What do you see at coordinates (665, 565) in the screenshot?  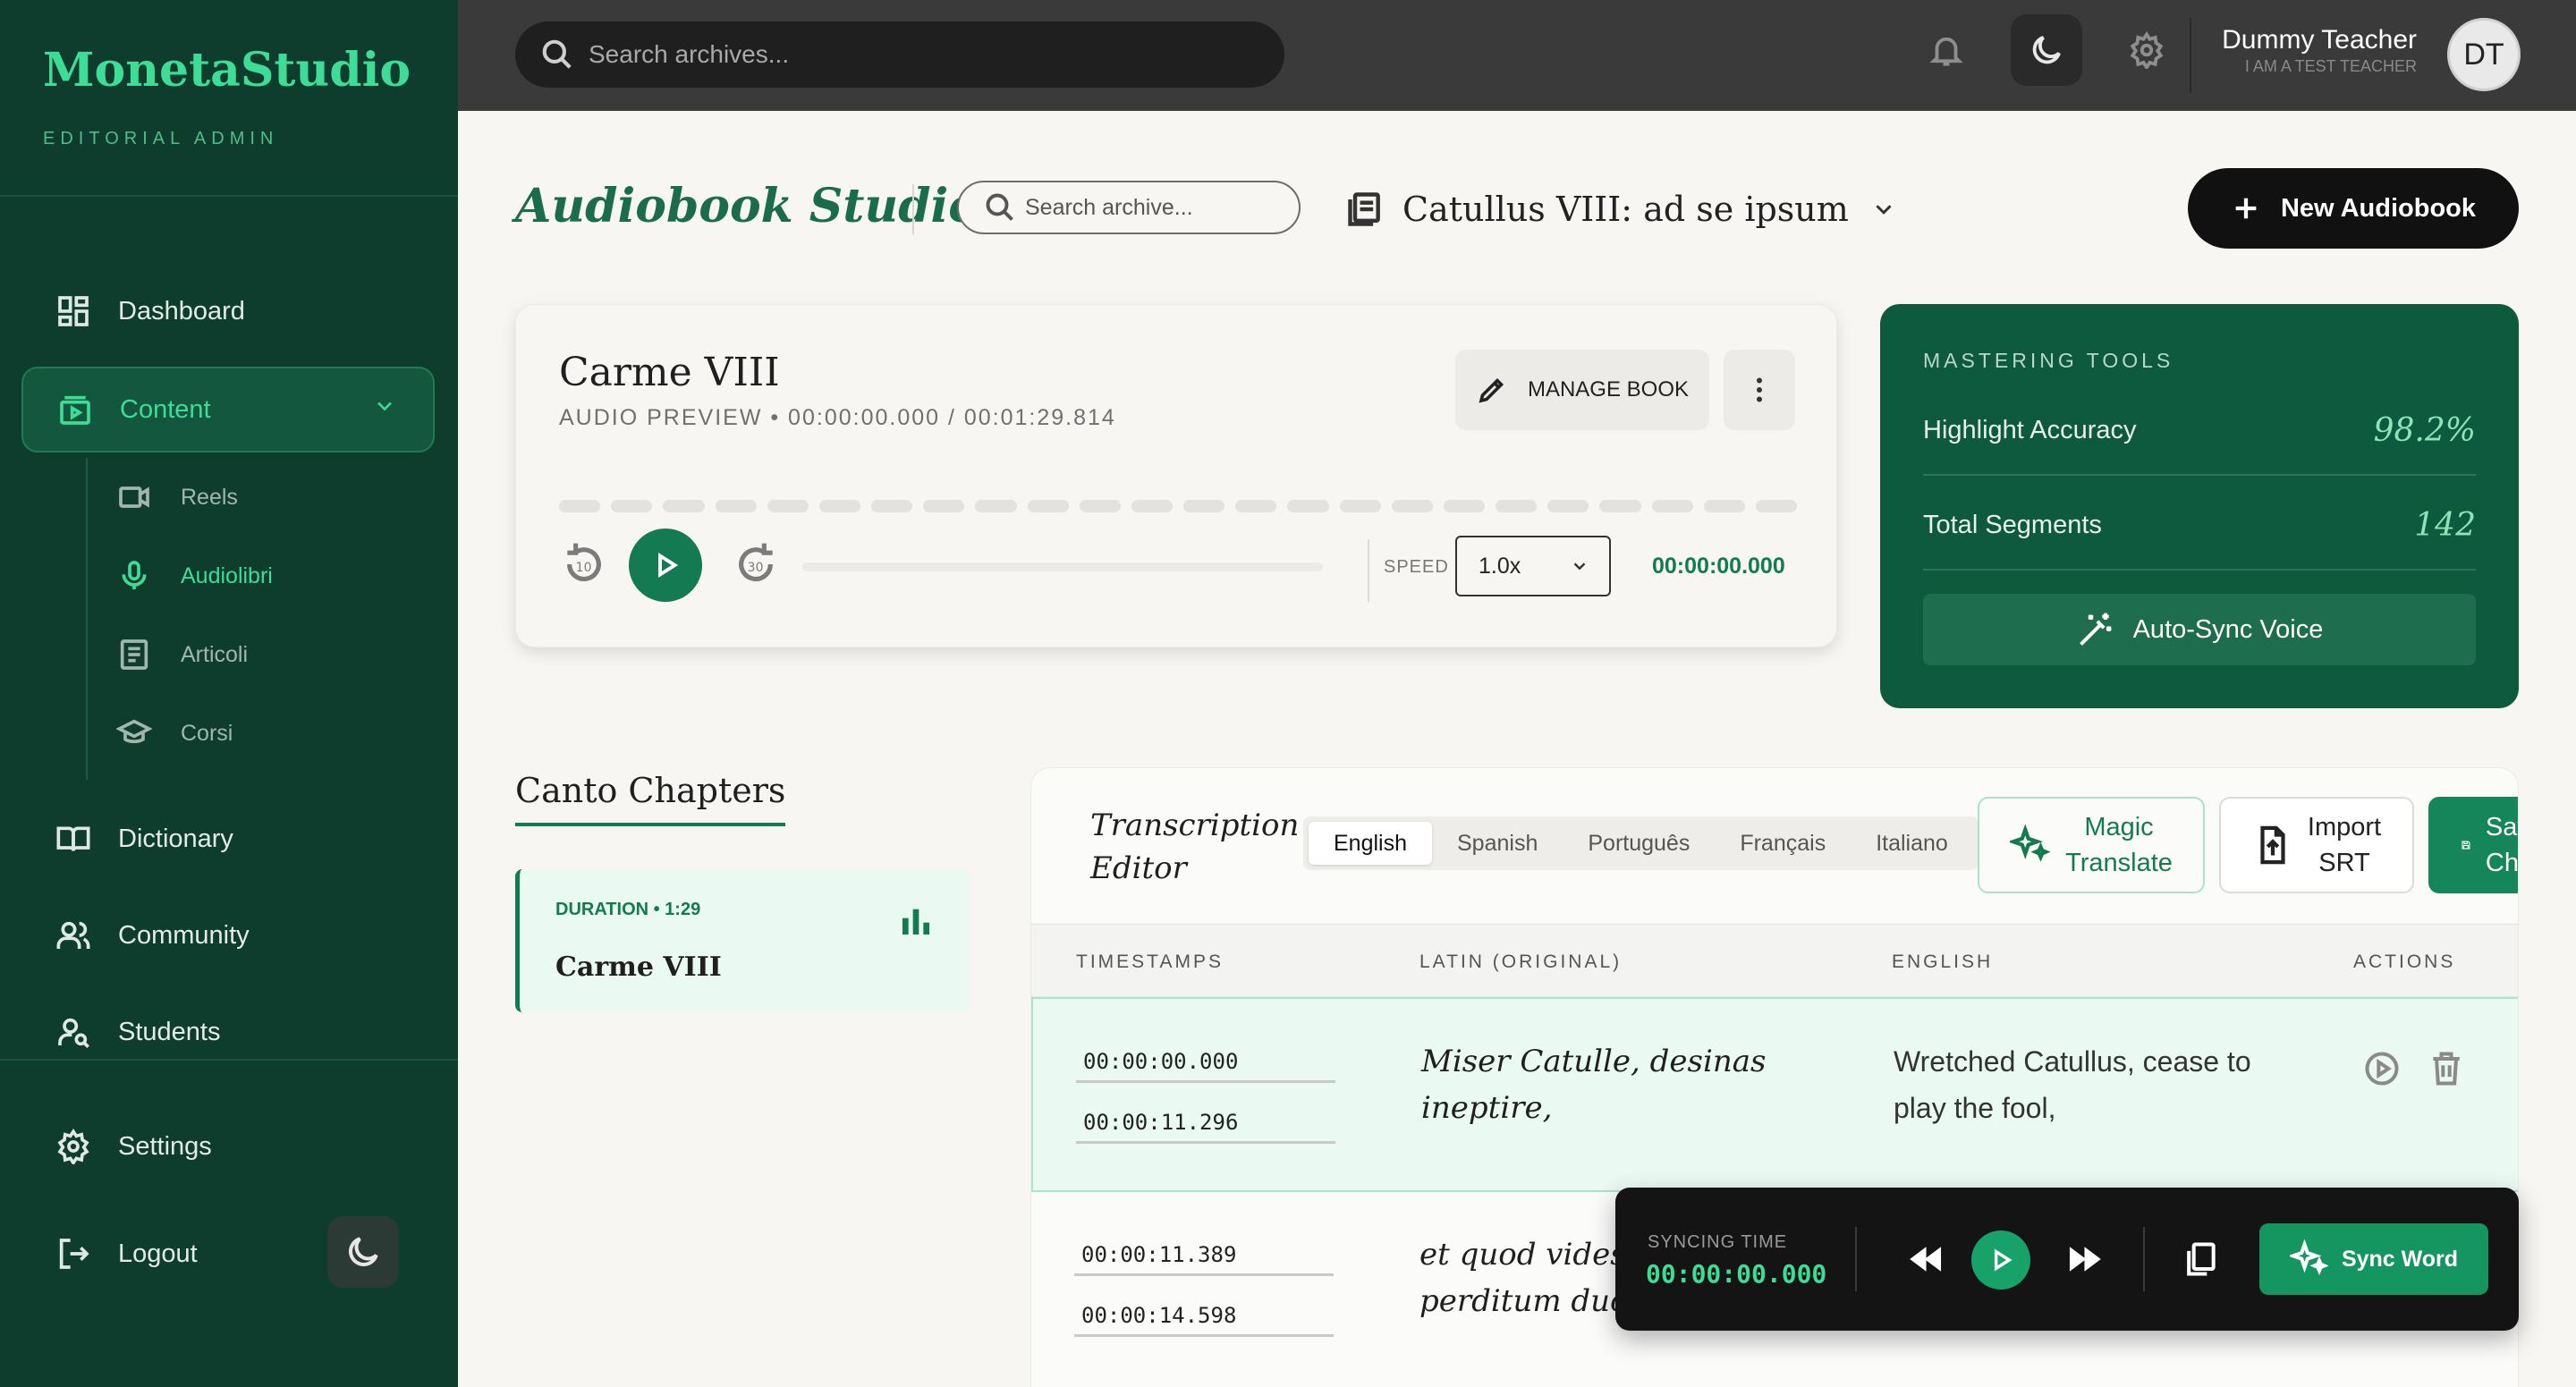 I see `play-button` at bounding box center [665, 565].